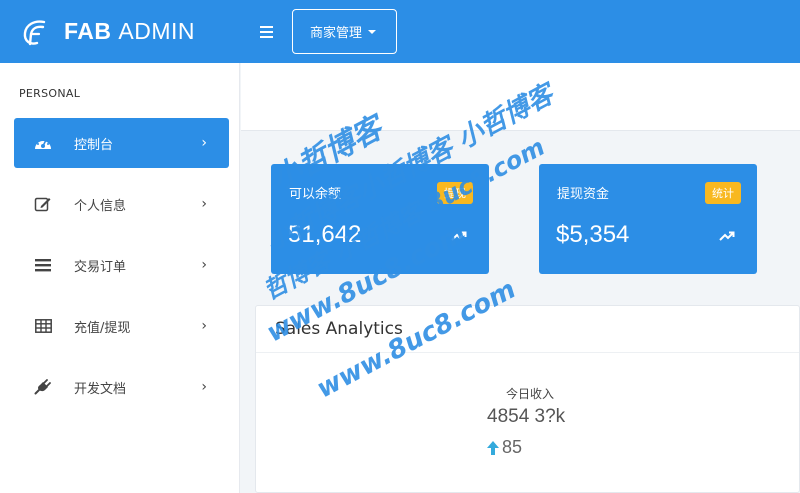 Image resolution: width=800 pixels, height=493 pixels. What do you see at coordinates (723, 193) in the screenshot?
I see `stats-badge: 统计` at bounding box center [723, 193].